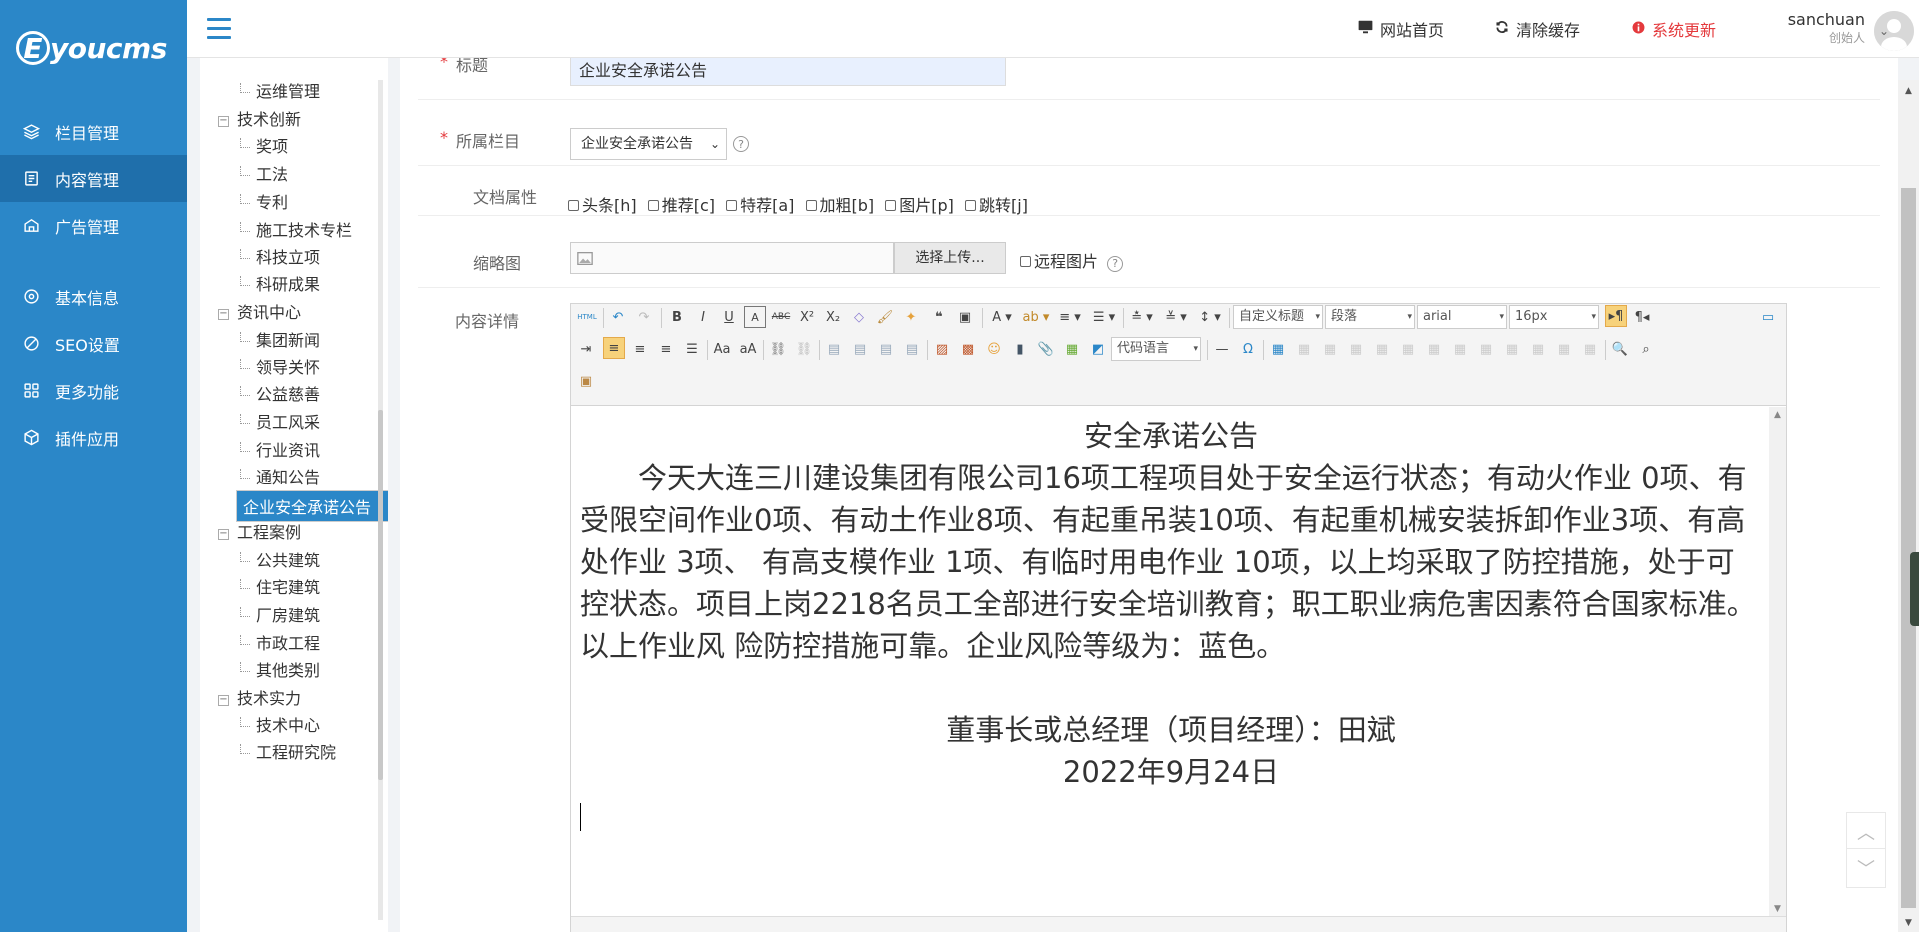 The height and width of the screenshot is (932, 1919). Describe the element at coordinates (280, 724) in the screenshot. I see `tree-item: 技术中心` at that location.